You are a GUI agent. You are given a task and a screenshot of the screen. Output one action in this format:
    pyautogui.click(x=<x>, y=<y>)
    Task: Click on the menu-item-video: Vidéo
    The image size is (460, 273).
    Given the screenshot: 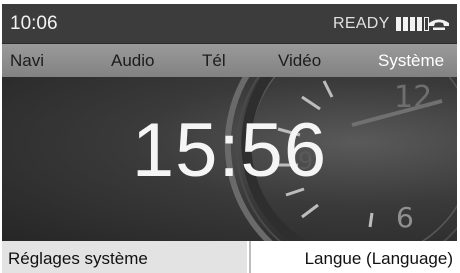 What is the action you would take?
    pyautogui.click(x=299, y=61)
    